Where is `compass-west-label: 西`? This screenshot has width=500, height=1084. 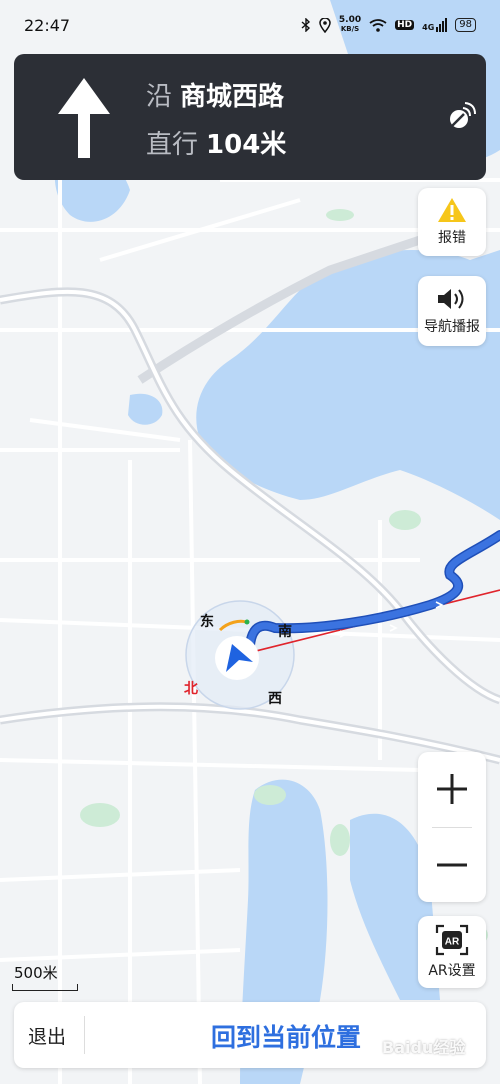 compass-west-label: 西 is located at coordinates (275, 699).